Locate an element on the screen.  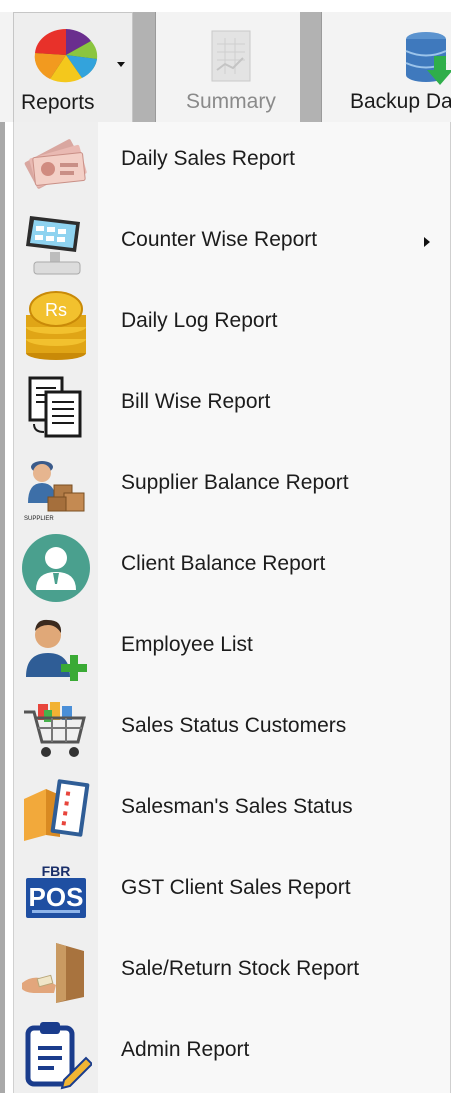
menu-item-counter-wise-report: Counter Wise Report is located at coordinates (232, 243).